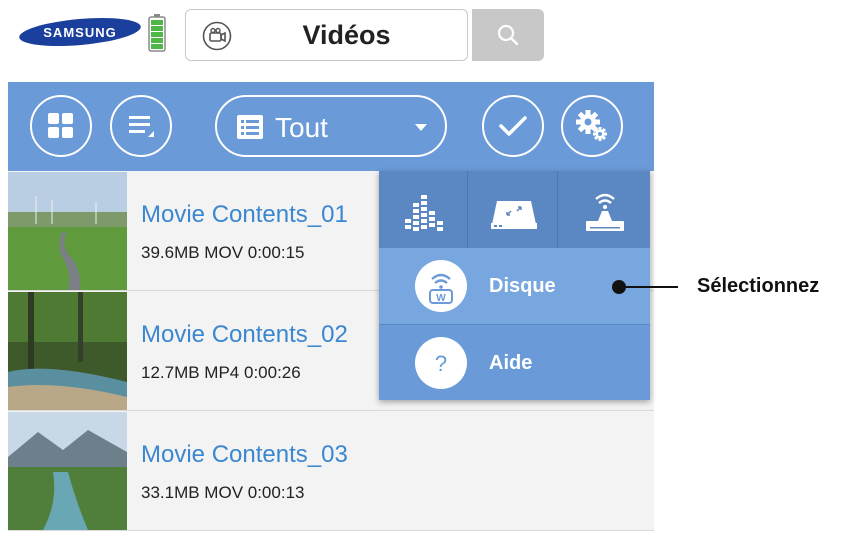  I want to click on settings-menu: W Disque ? Aide, so click(514, 285).